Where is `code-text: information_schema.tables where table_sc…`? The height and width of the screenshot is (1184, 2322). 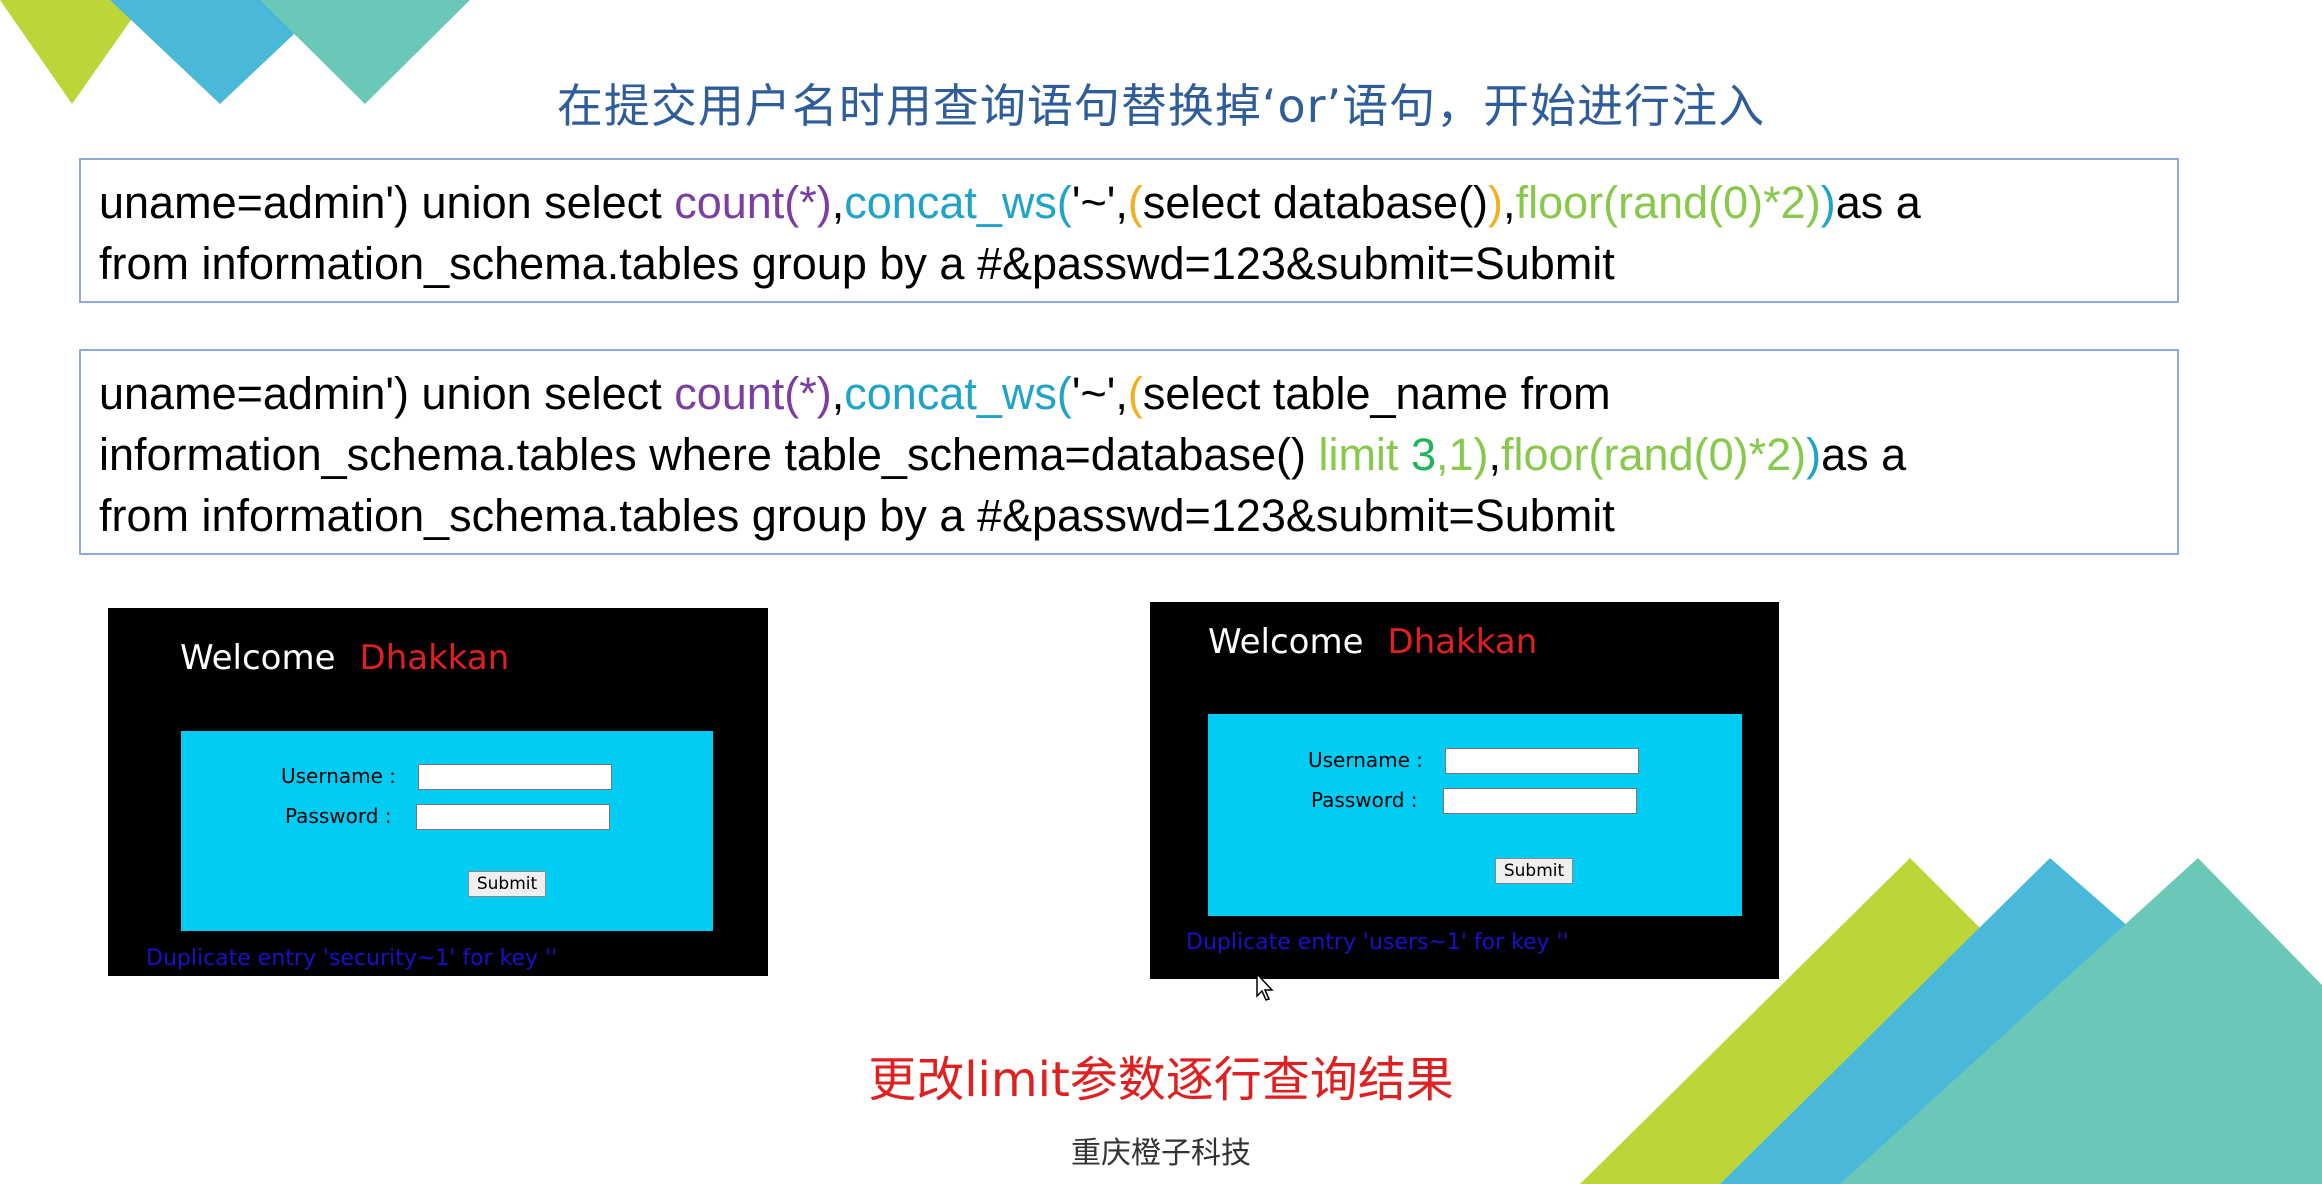 code-text: information_schema.tables where table_sc… is located at coordinates (709, 454).